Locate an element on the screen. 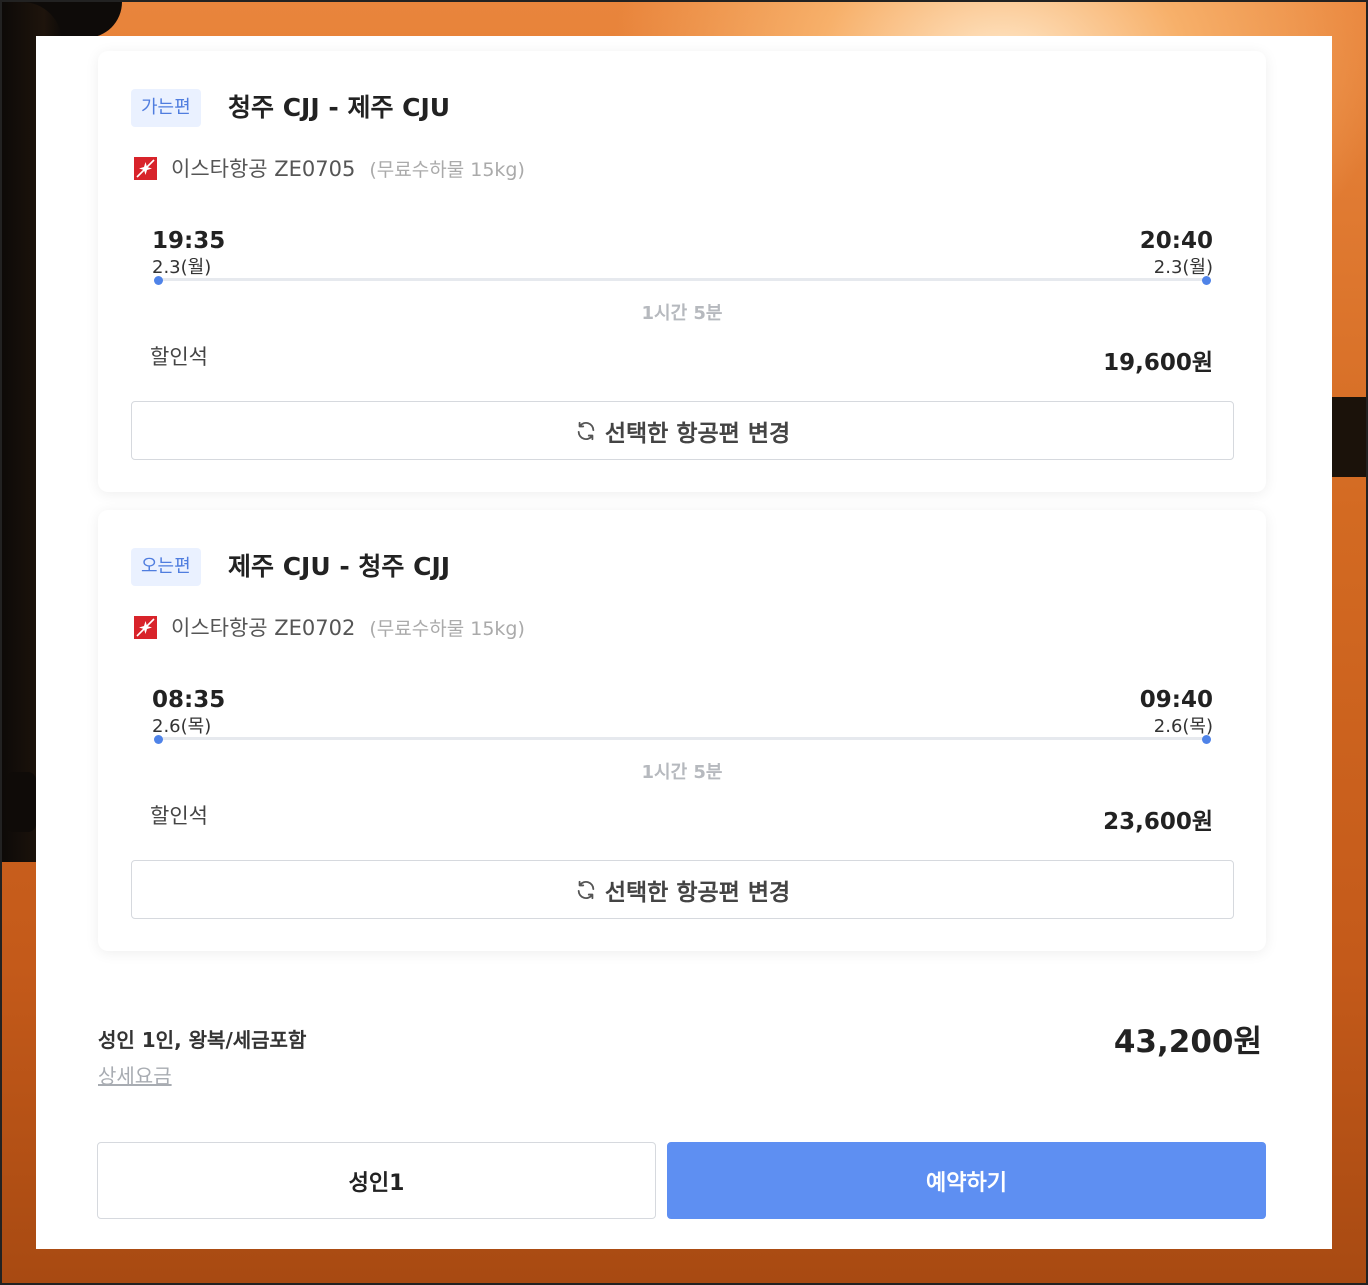 The height and width of the screenshot is (1285, 1368). leg-badge: 가는편 is located at coordinates (166, 108).